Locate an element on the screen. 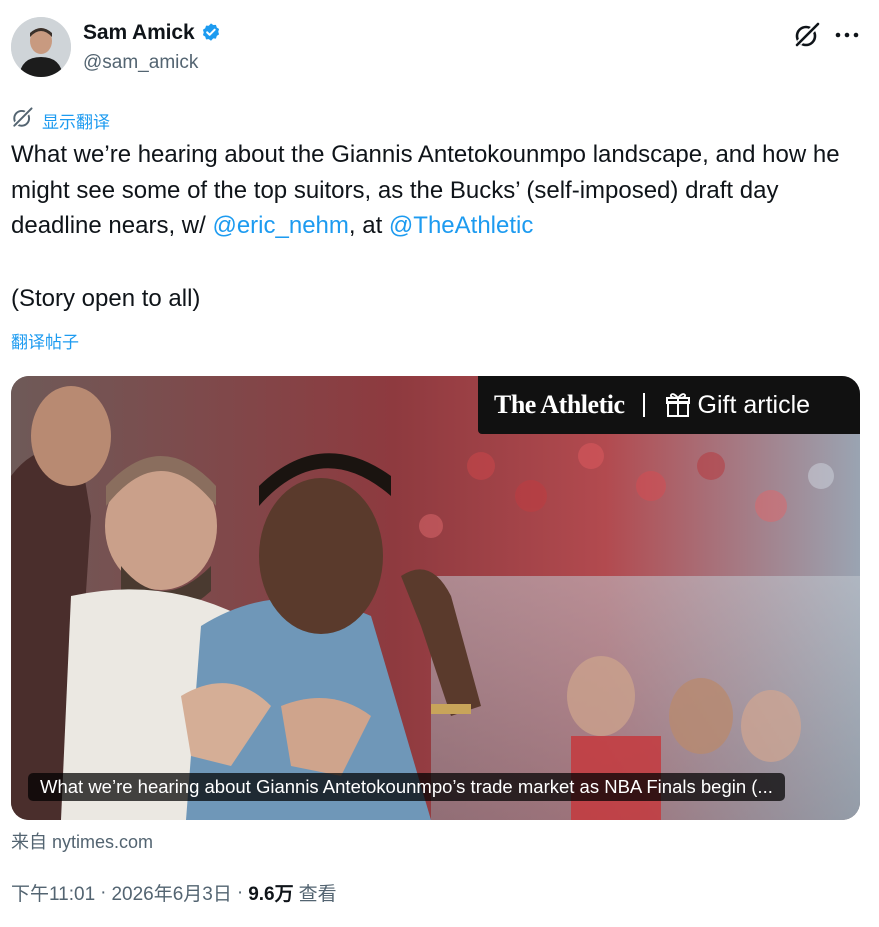 Image resolution: width=879 pixels, height=927 pixels. show-translation-label: 显示翻译 is located at coordinates (76, 122).